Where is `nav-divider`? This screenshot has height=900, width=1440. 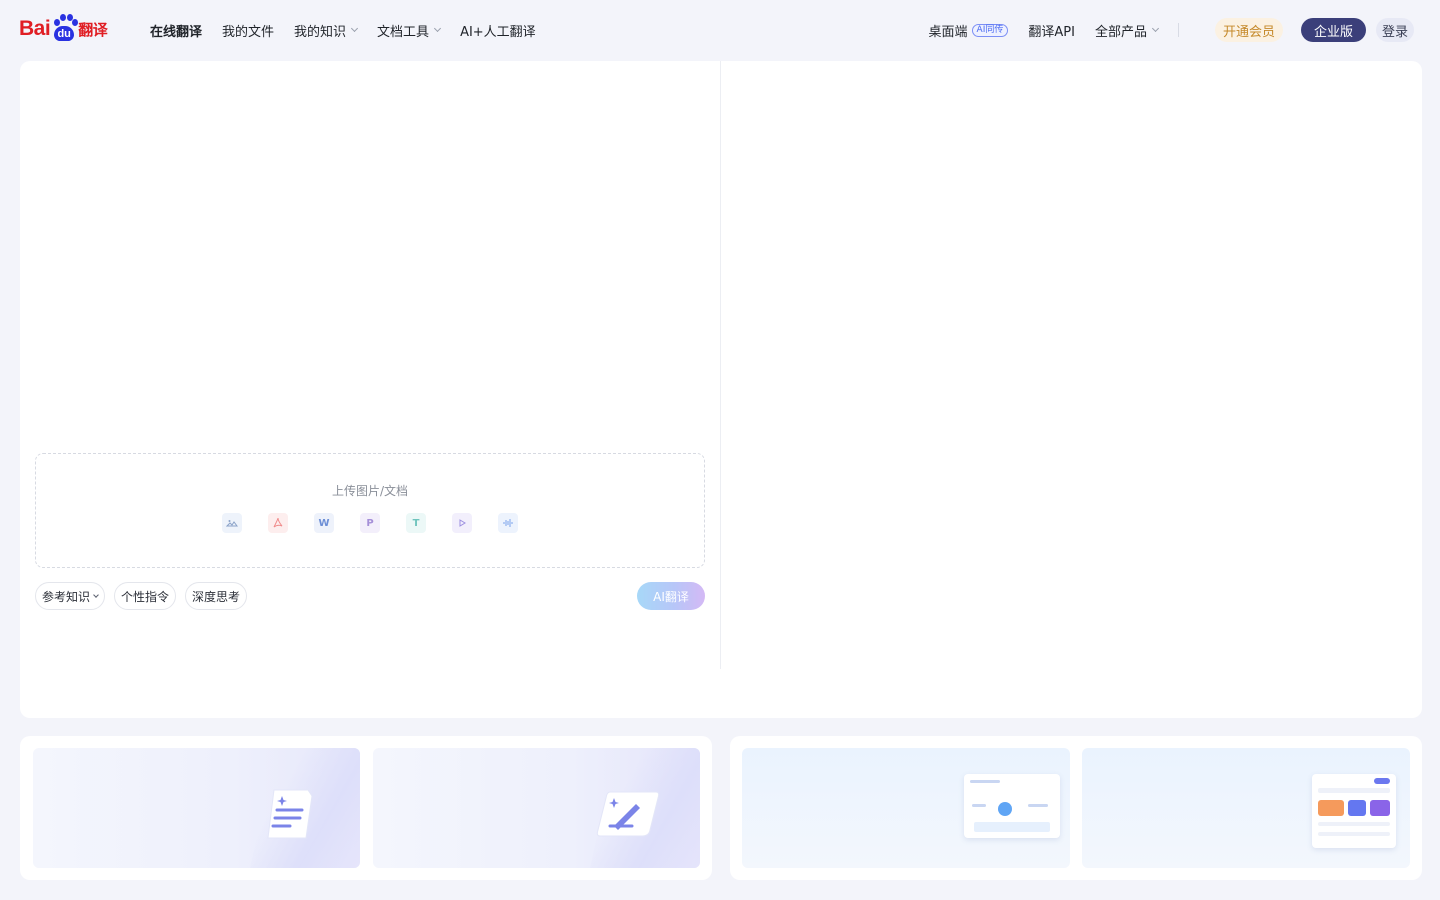
nav-divider is located at coordinates (1178, 30).